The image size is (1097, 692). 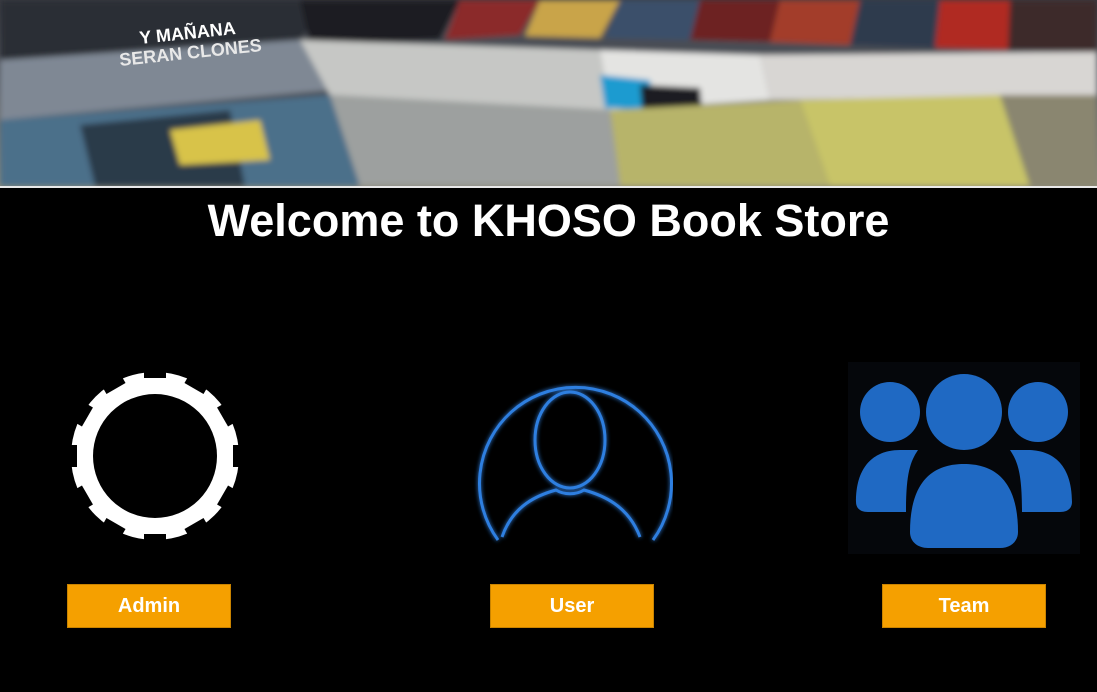 I want to click on gear-icon, so click(x=155, y=456).